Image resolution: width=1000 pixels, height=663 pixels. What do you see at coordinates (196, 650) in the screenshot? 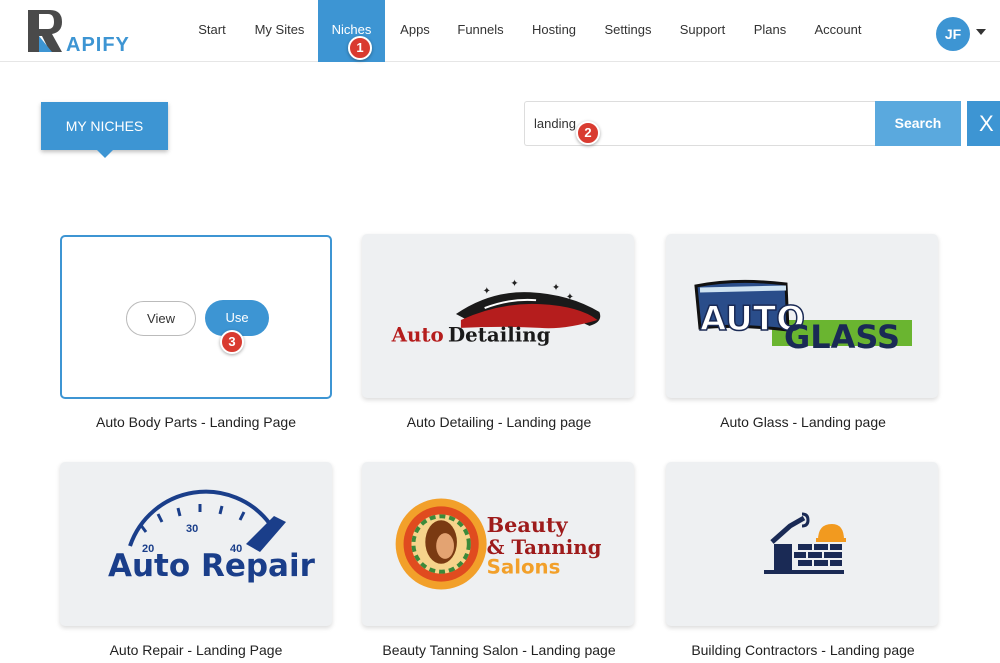
I see `niche-label: Auto Repair - Landing Page` at bounding box center [196, 650].